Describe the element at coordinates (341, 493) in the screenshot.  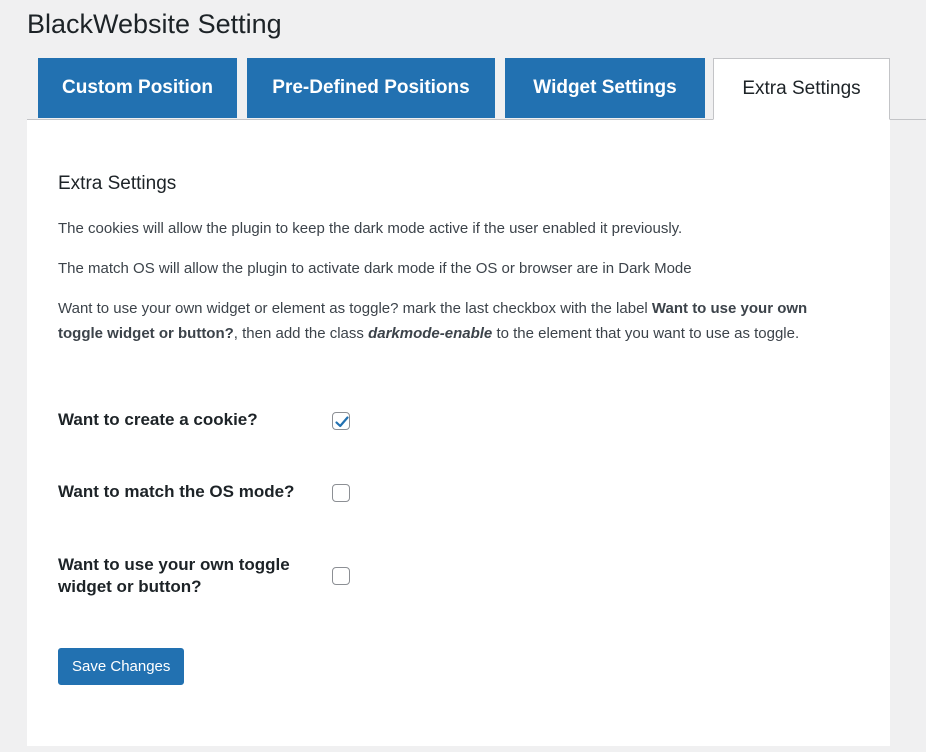
I see `match-os-checkbox` at that location.